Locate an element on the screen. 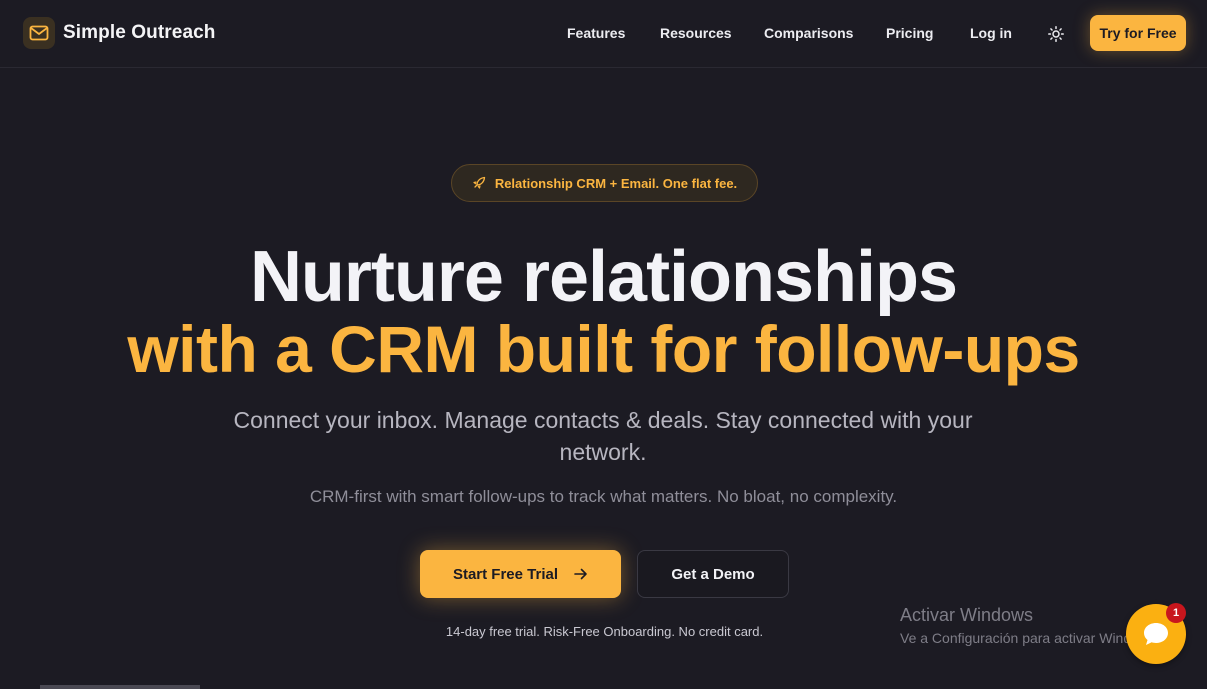  nav-comparisons: Comparisons is located at coordinates (808, 33).